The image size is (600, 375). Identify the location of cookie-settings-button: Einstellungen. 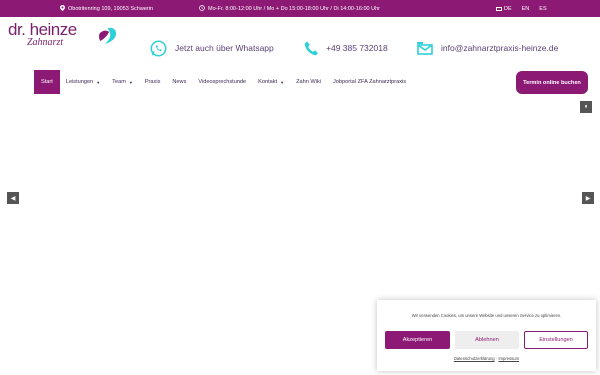
(556, 340).